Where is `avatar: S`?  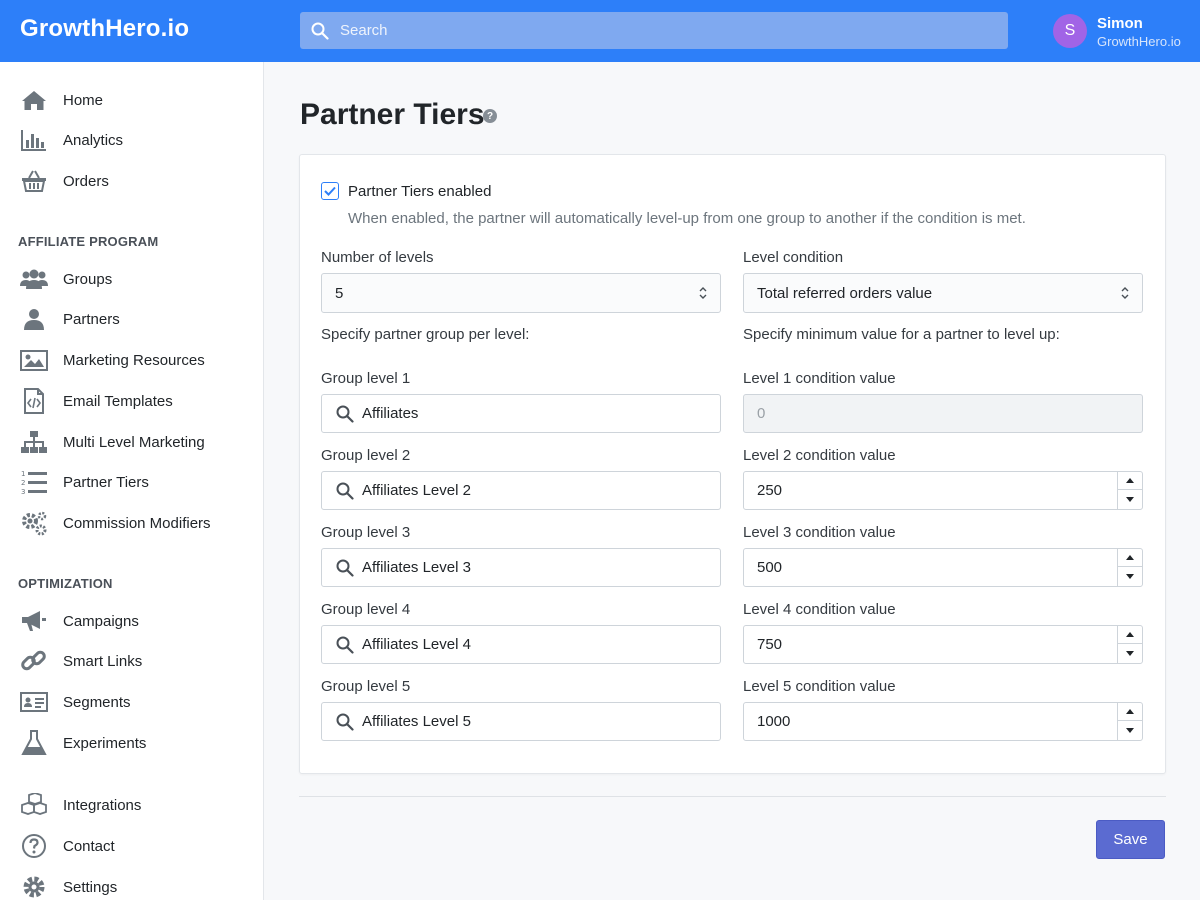
avatar: S is located at coordinates (1070, 31).